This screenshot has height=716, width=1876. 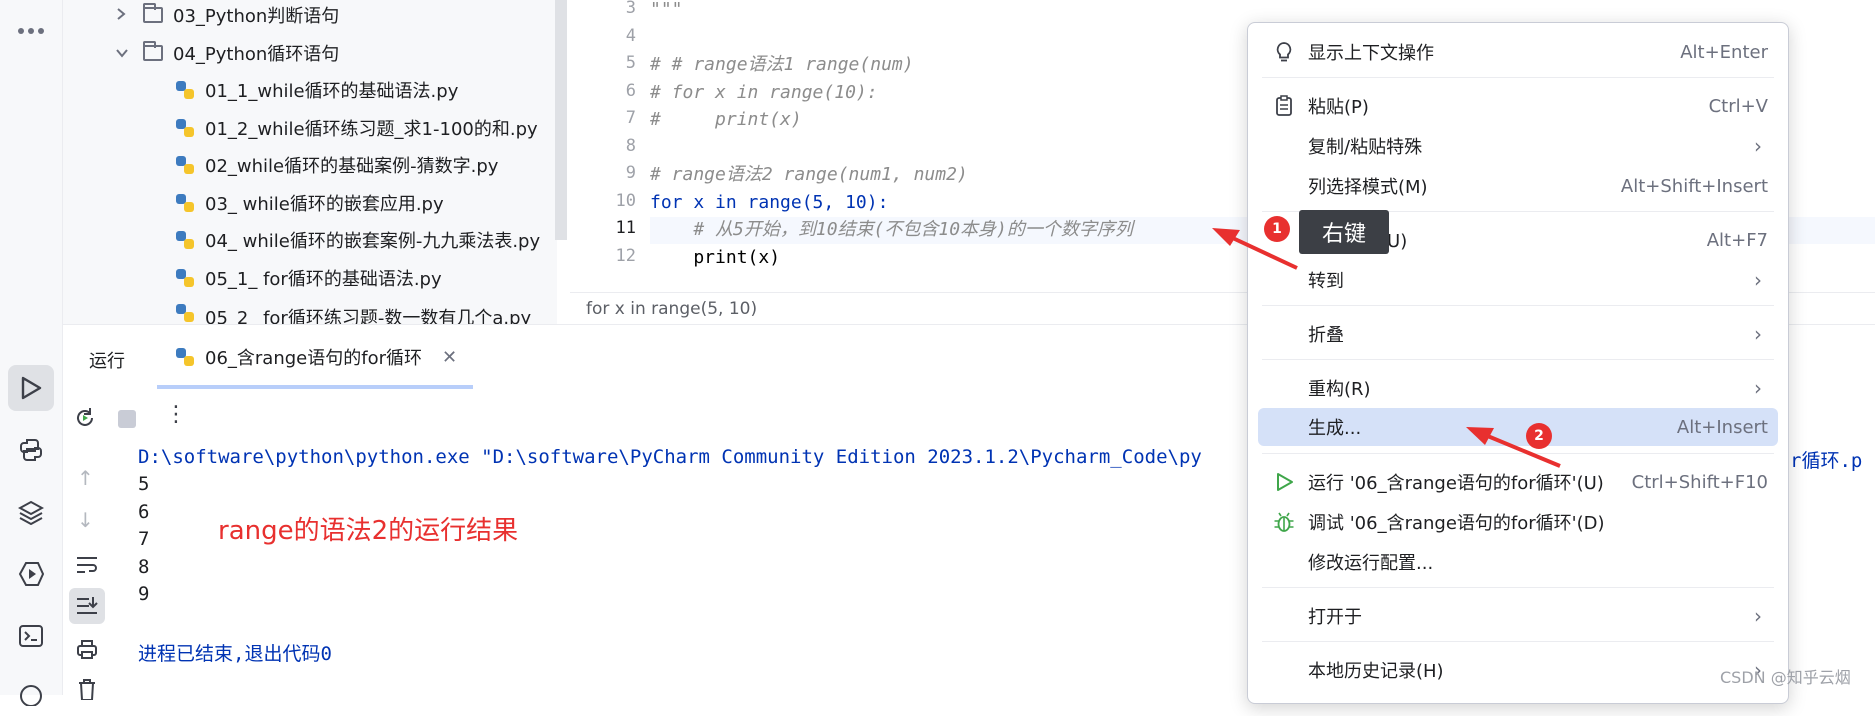 What do you see at coordinates (1277, 229) in the screenshot?
I see `annotation-badge: 1` at bounding box center [1277, 229].